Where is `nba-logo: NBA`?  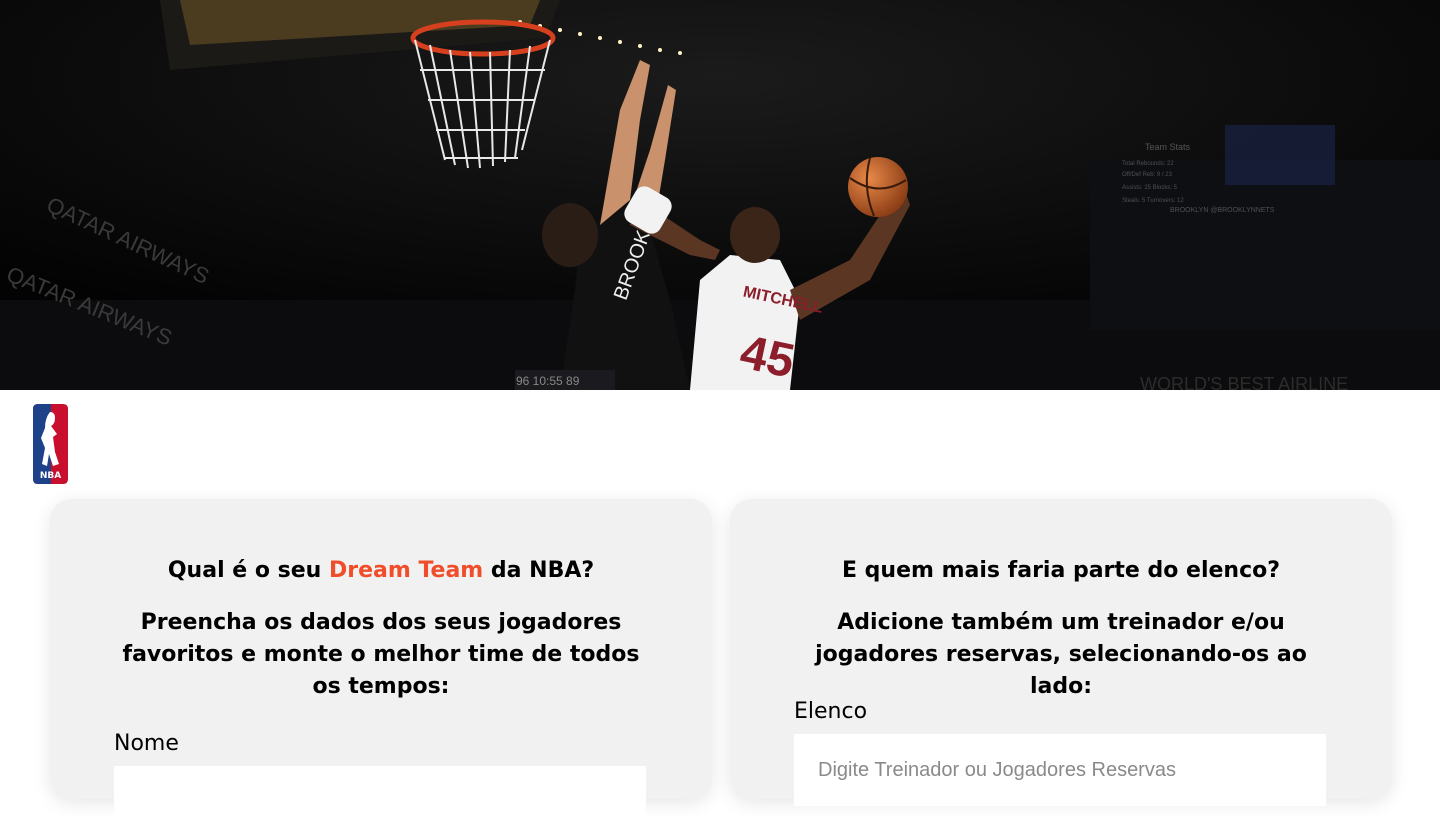 nba-logo: NBA is located at coordinates (50, 444).